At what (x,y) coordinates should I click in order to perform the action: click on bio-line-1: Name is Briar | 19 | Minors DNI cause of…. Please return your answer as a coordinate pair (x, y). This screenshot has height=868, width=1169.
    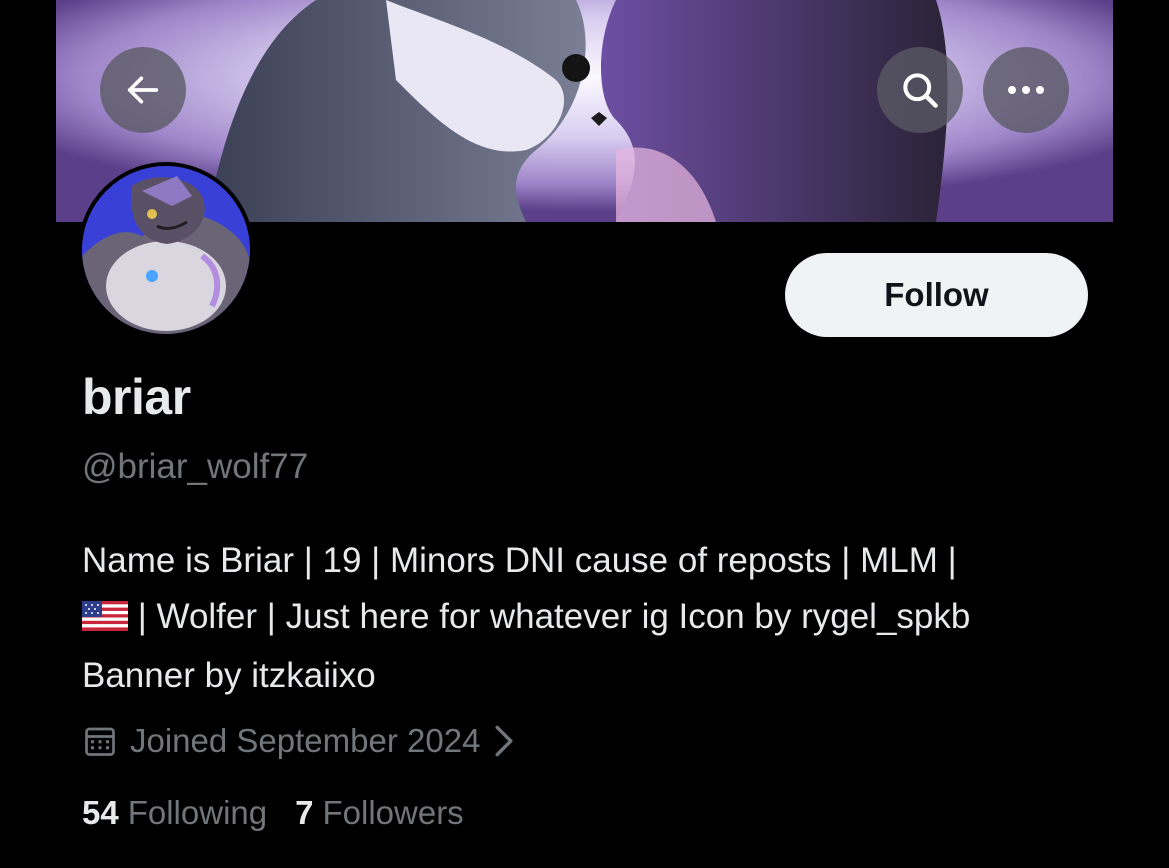
    Looking at the image, I should click on (519, 560).